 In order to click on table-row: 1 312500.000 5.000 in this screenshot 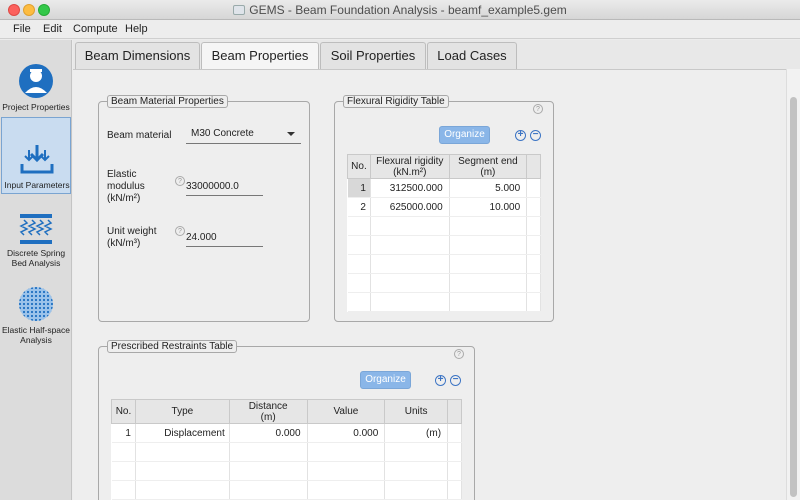, I will do `click(444, 188)`.